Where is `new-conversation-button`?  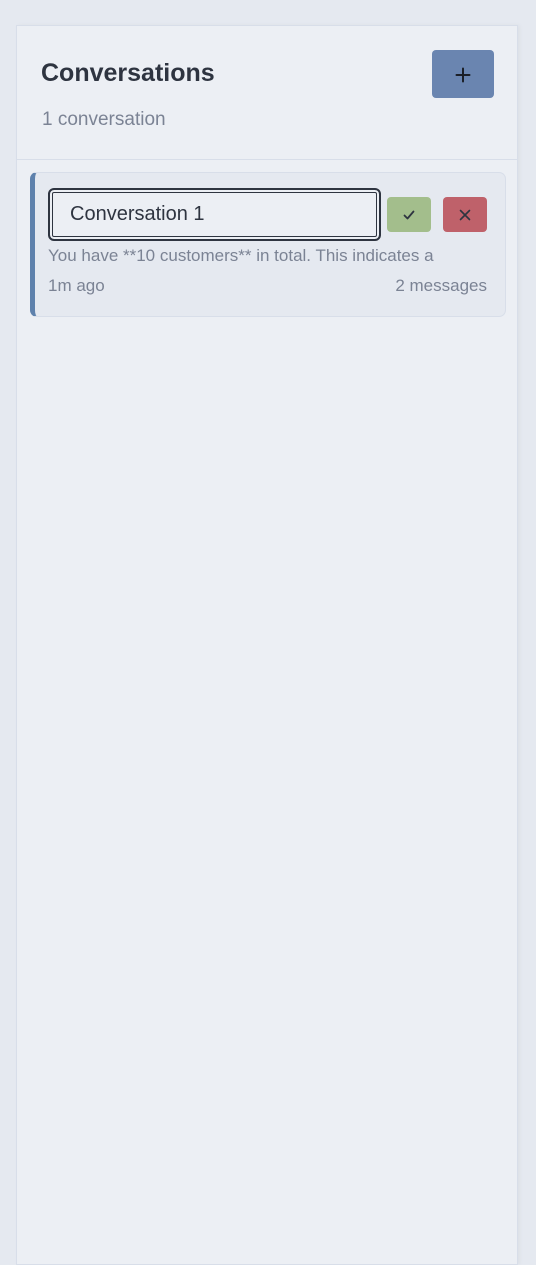
new-conversation-button is located at coordinates (463, 74).